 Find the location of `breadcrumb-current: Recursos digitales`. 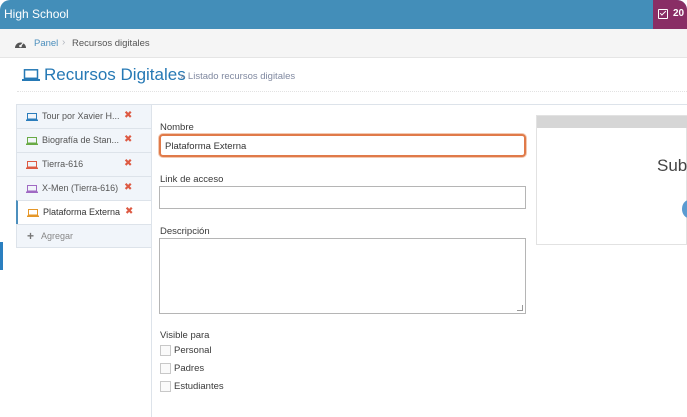

breadcrumb-current: Recursos digitales is located at coordinates (111, 43).